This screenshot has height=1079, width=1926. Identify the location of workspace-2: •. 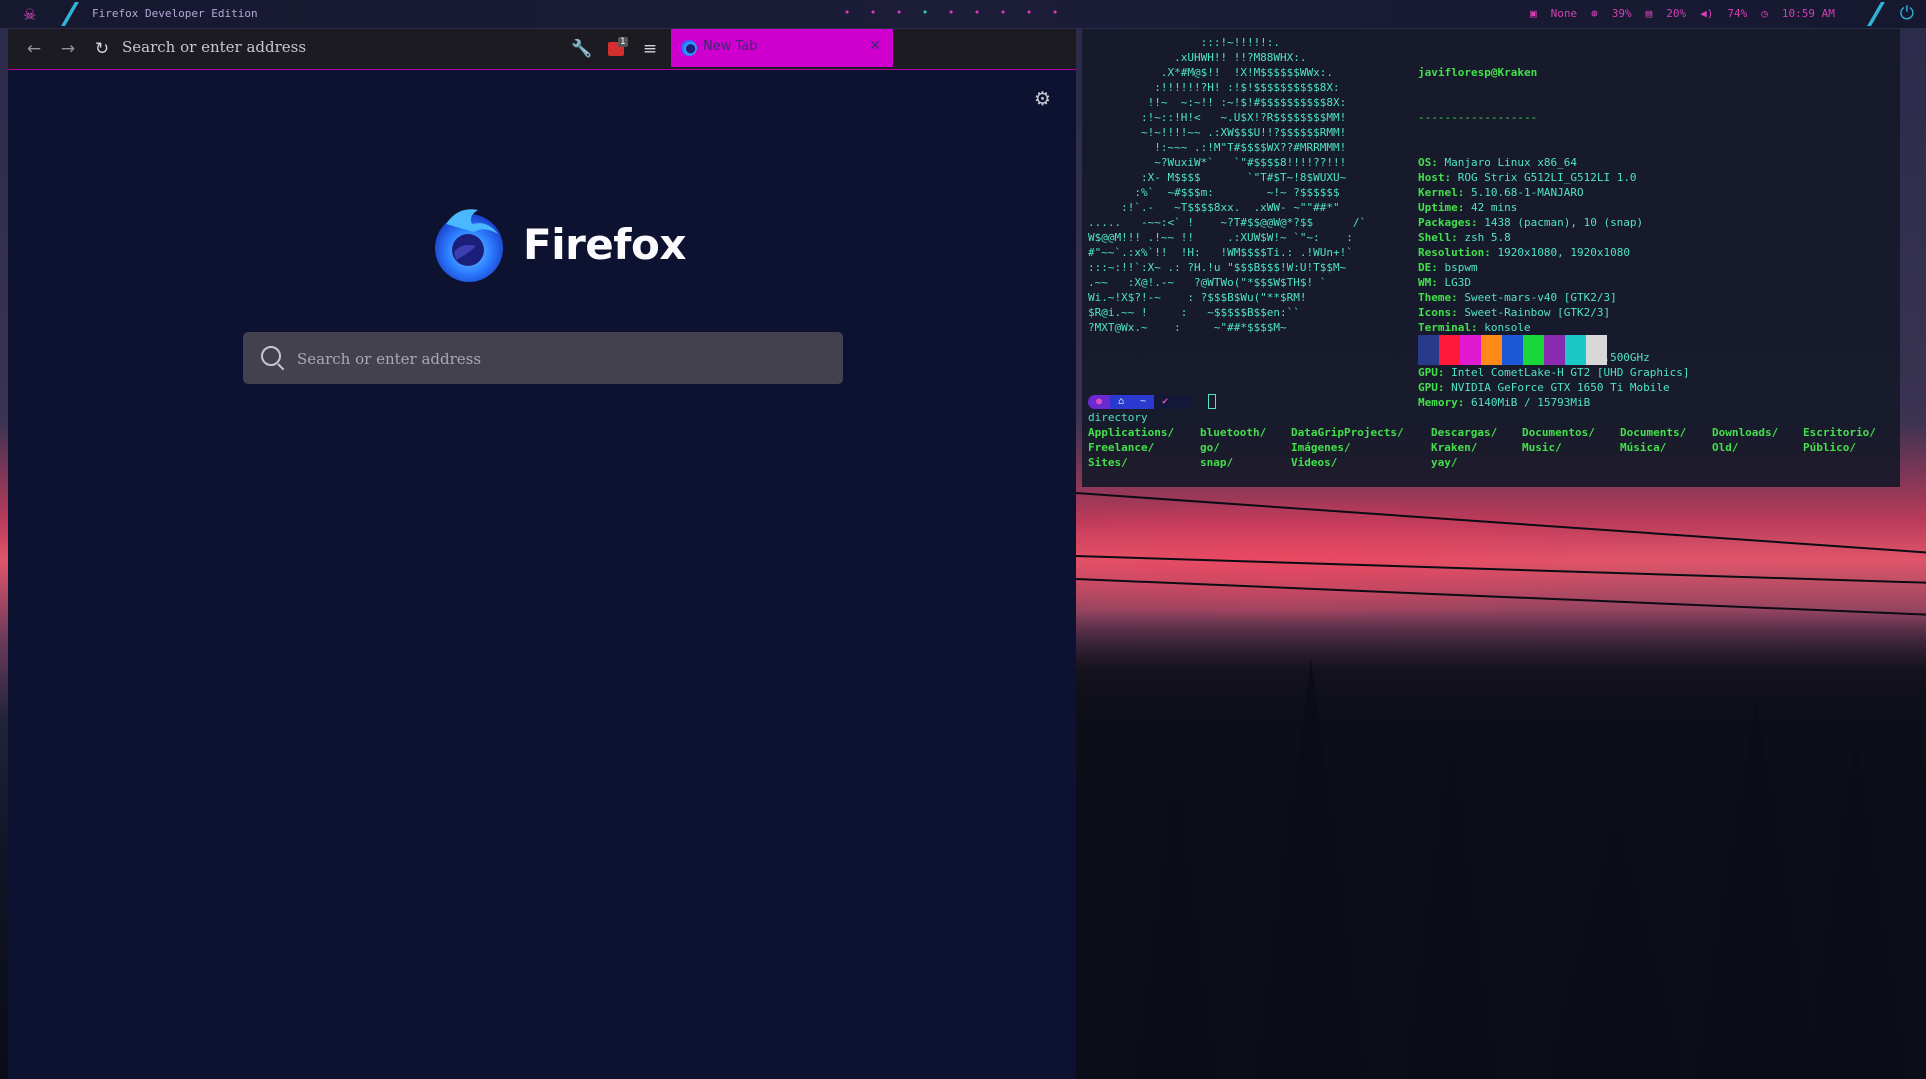
(873, 13).